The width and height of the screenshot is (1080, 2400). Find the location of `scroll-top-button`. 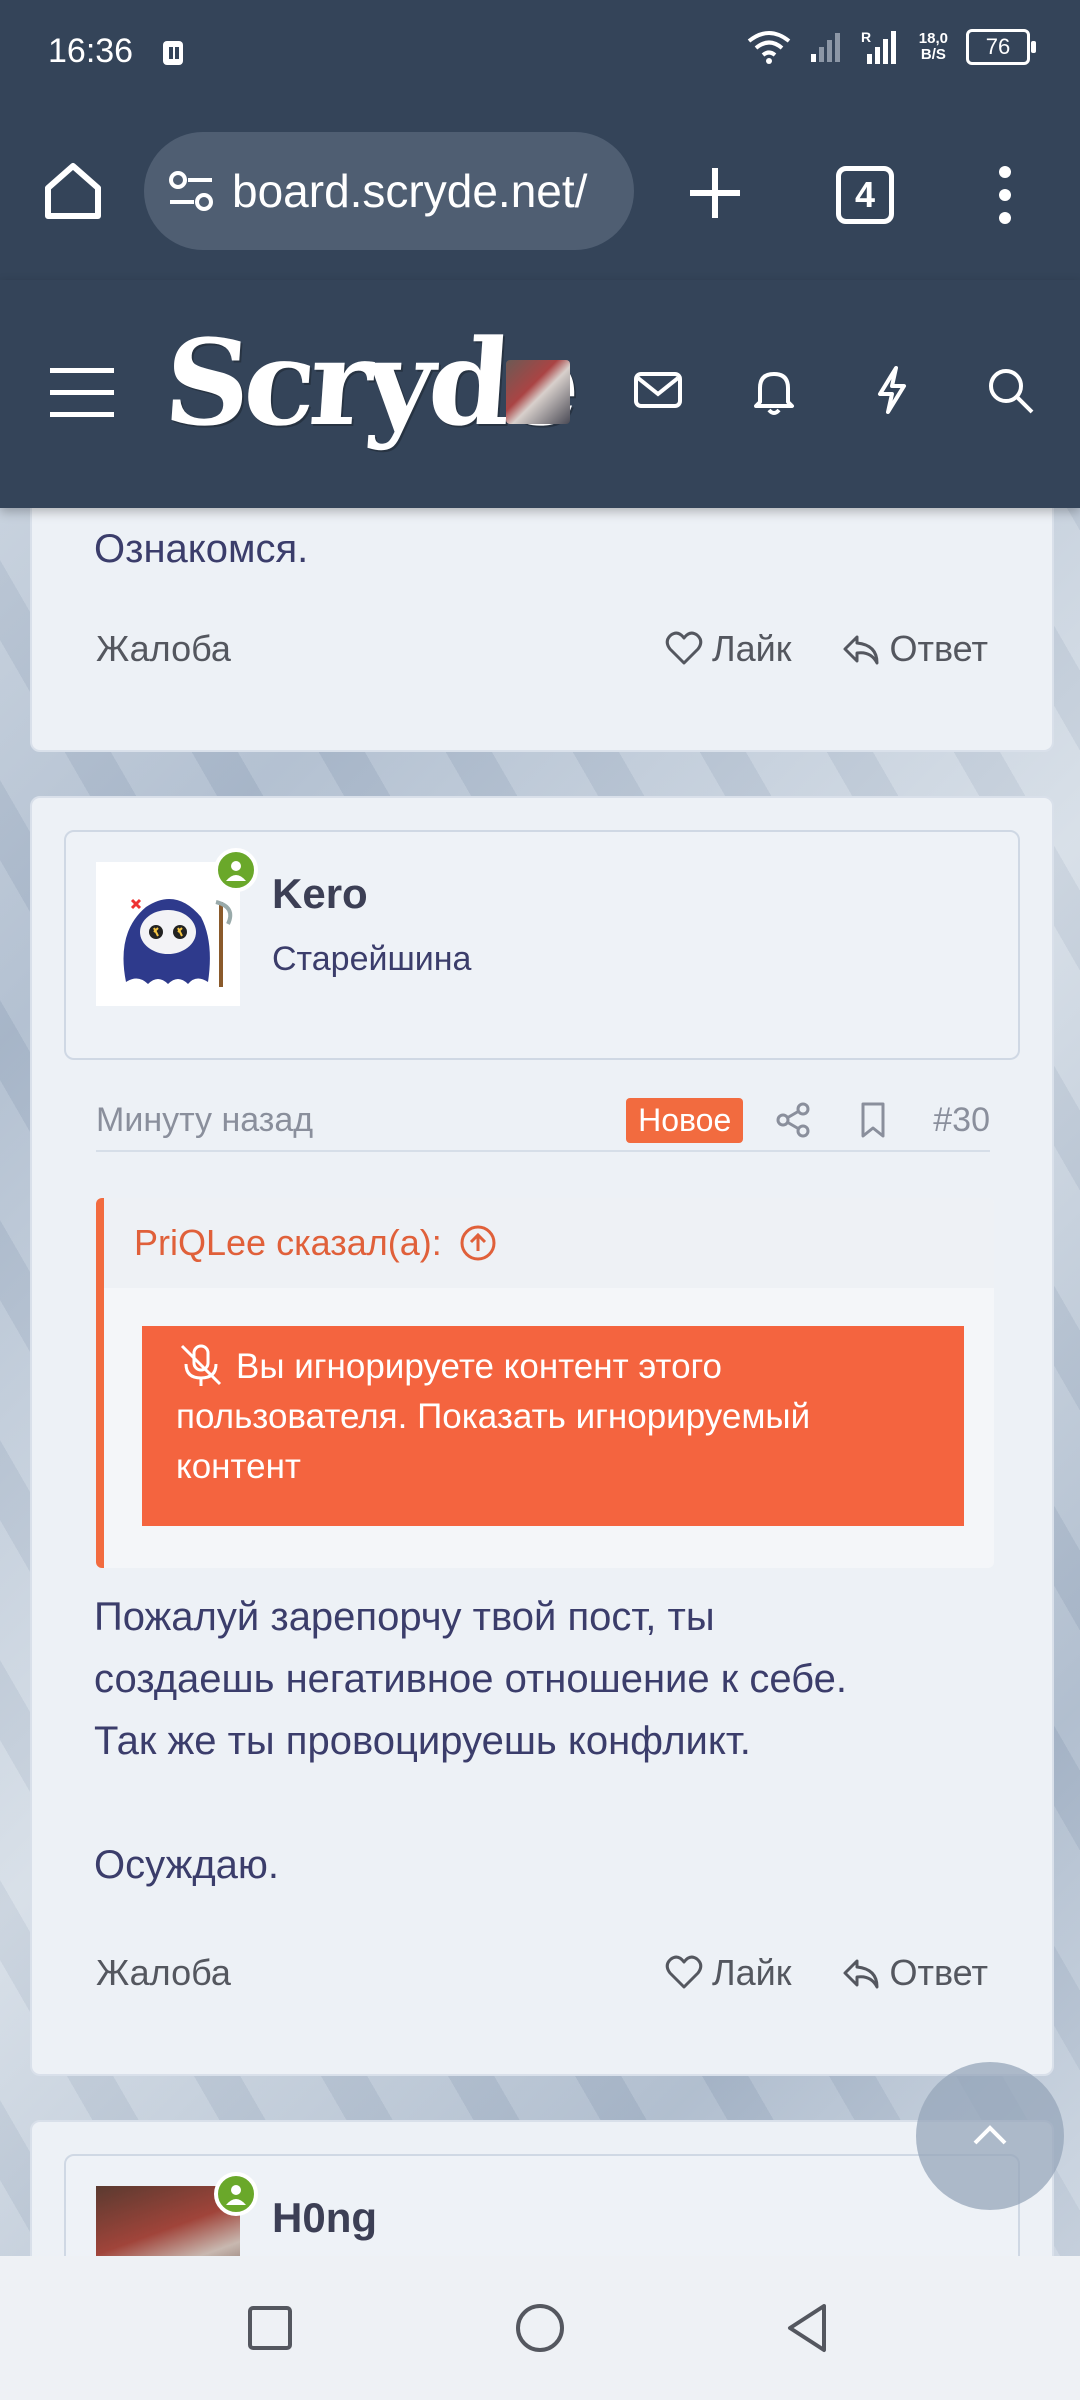

scroll-top-button is located at coordinates (990, 2136).